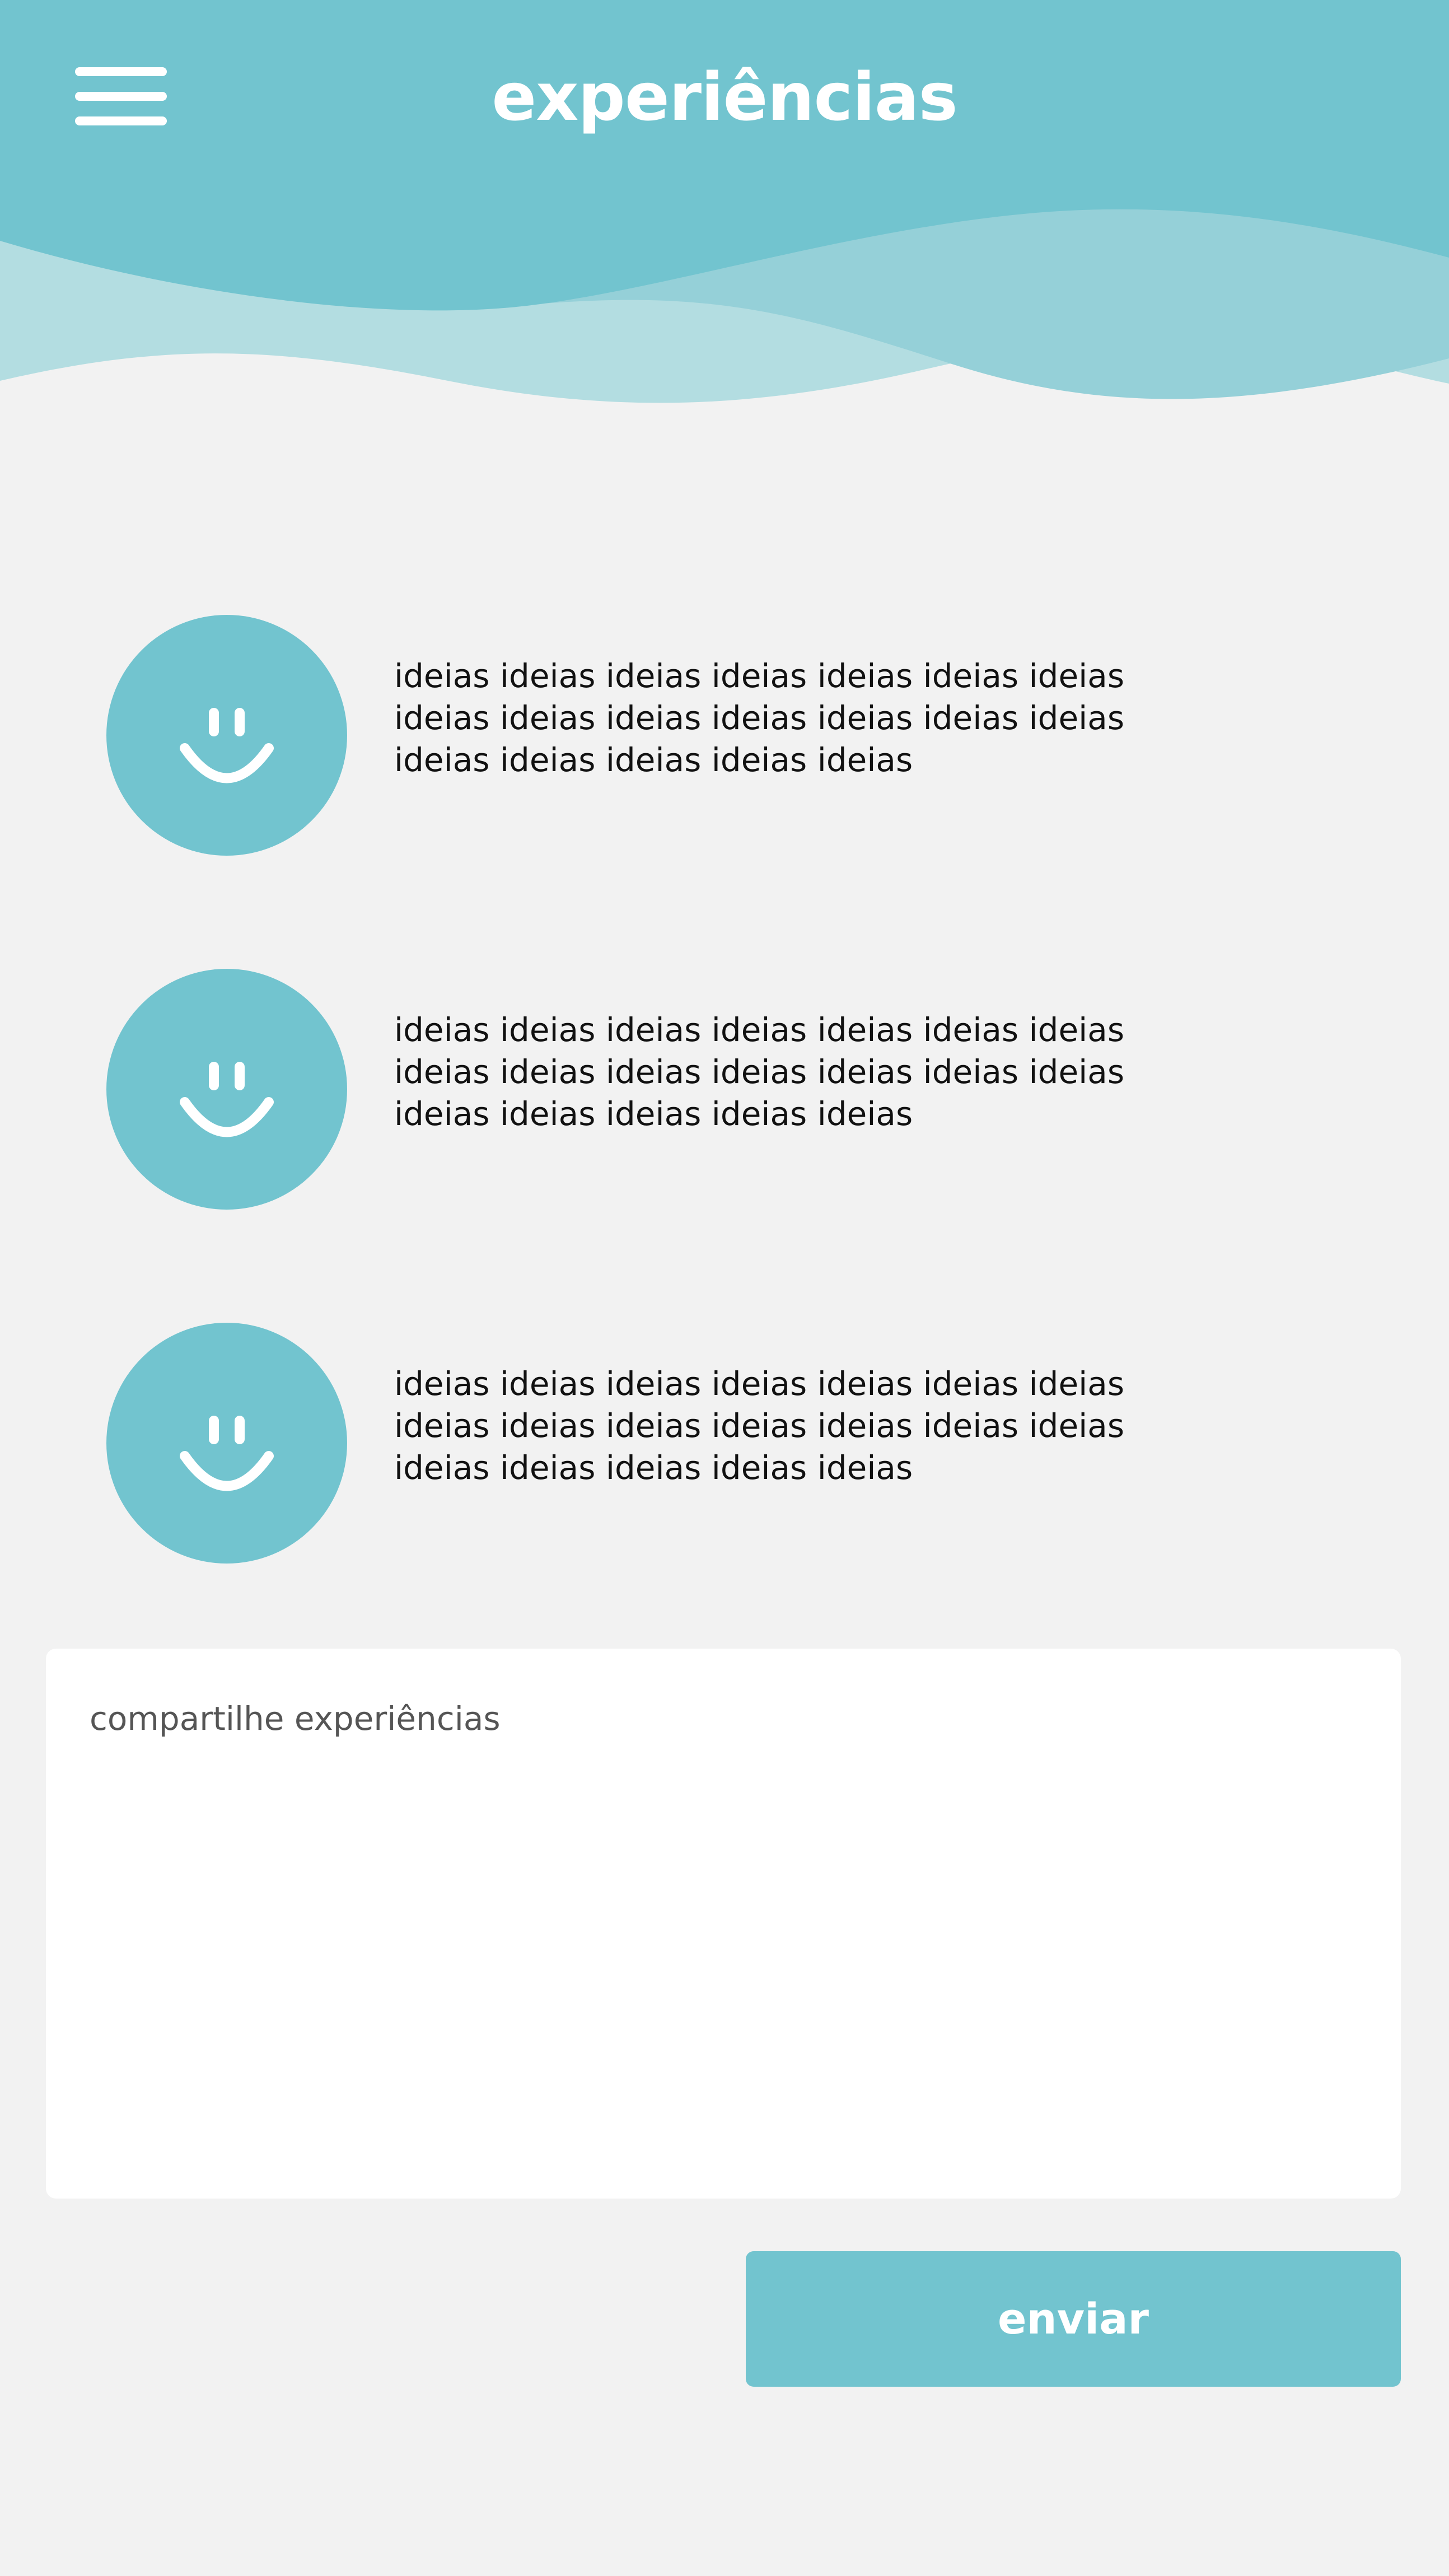 The image size is (1449, 2576). I want to click on send-button: enviar, so click(1074, 2319).